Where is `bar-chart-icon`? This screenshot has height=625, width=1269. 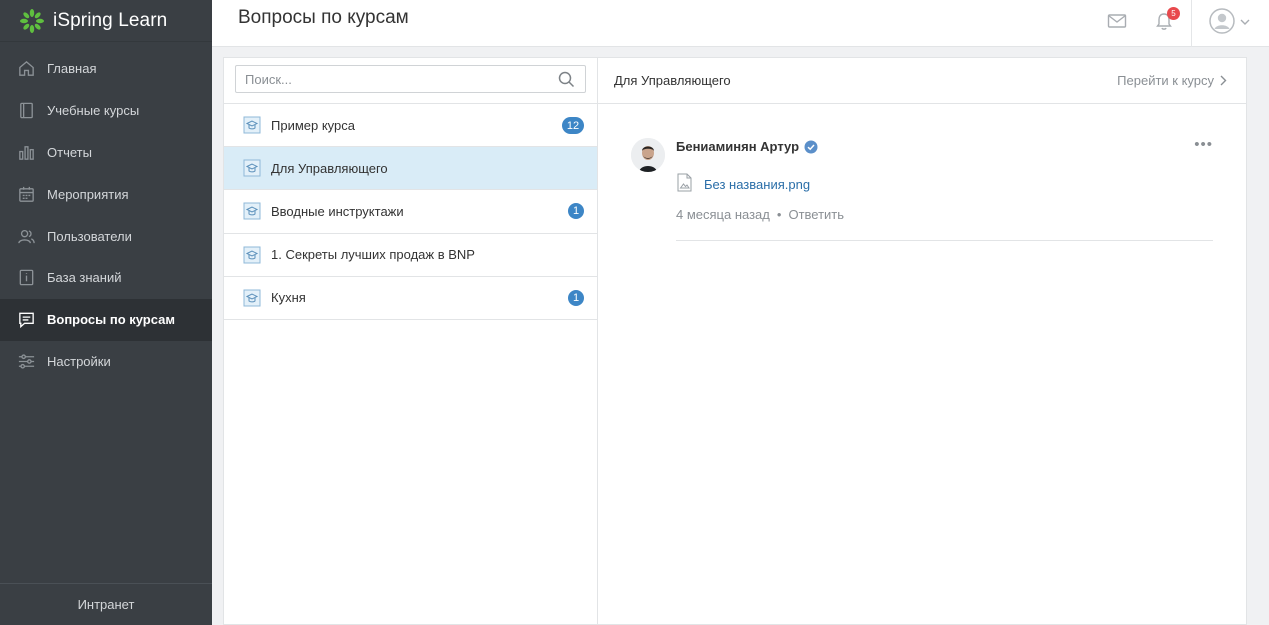 bar-chart-icon is located at coordinates (26, 152).